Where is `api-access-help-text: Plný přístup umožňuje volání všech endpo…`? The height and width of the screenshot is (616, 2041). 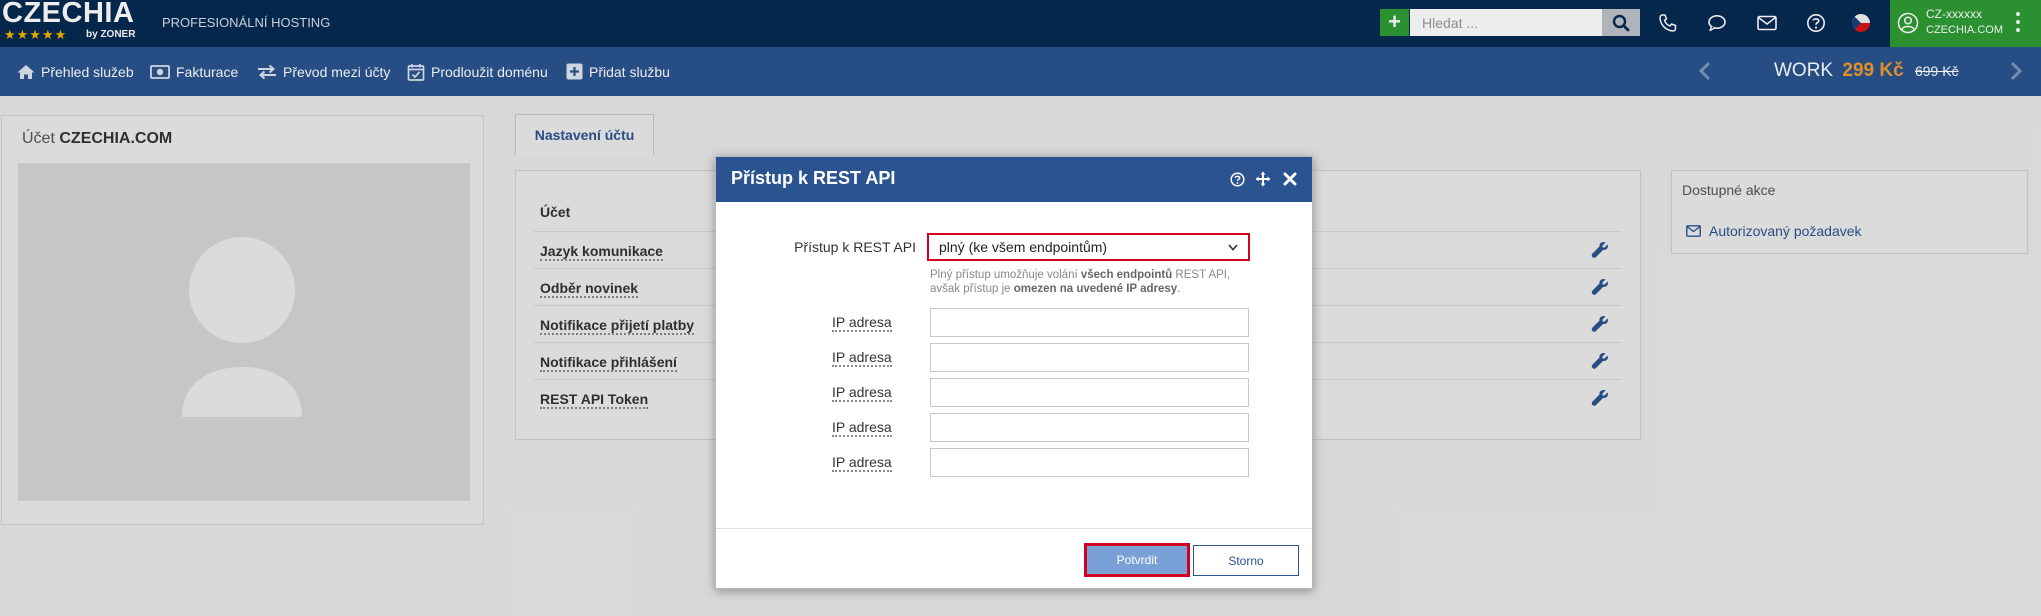 api-access-help-text: Plný přístup umožňuje volání všech endpo… is located at coordinates (1080, 282).